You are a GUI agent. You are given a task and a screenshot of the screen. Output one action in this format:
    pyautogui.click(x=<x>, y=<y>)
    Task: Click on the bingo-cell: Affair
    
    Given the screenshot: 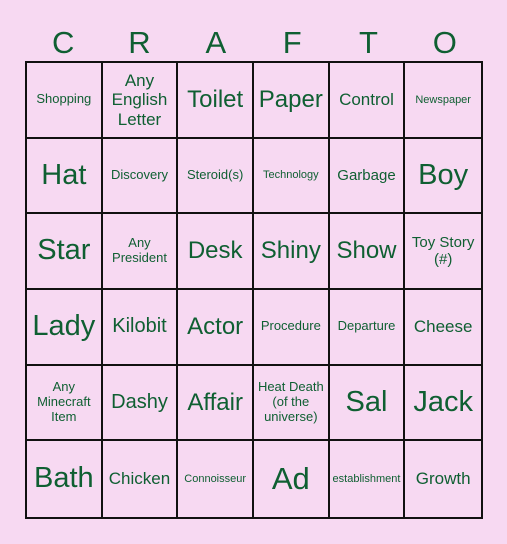 What is the action you would take?
    pyautogui.click(x=216, y=403)
    